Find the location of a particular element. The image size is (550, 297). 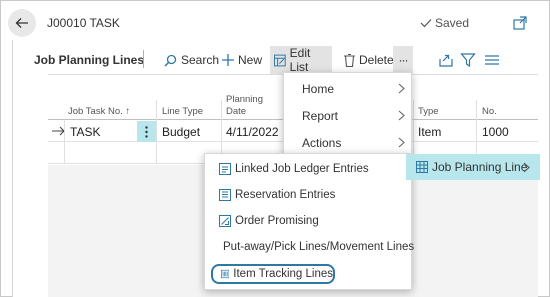

search-label: Search is located at coordinates (200, 60).